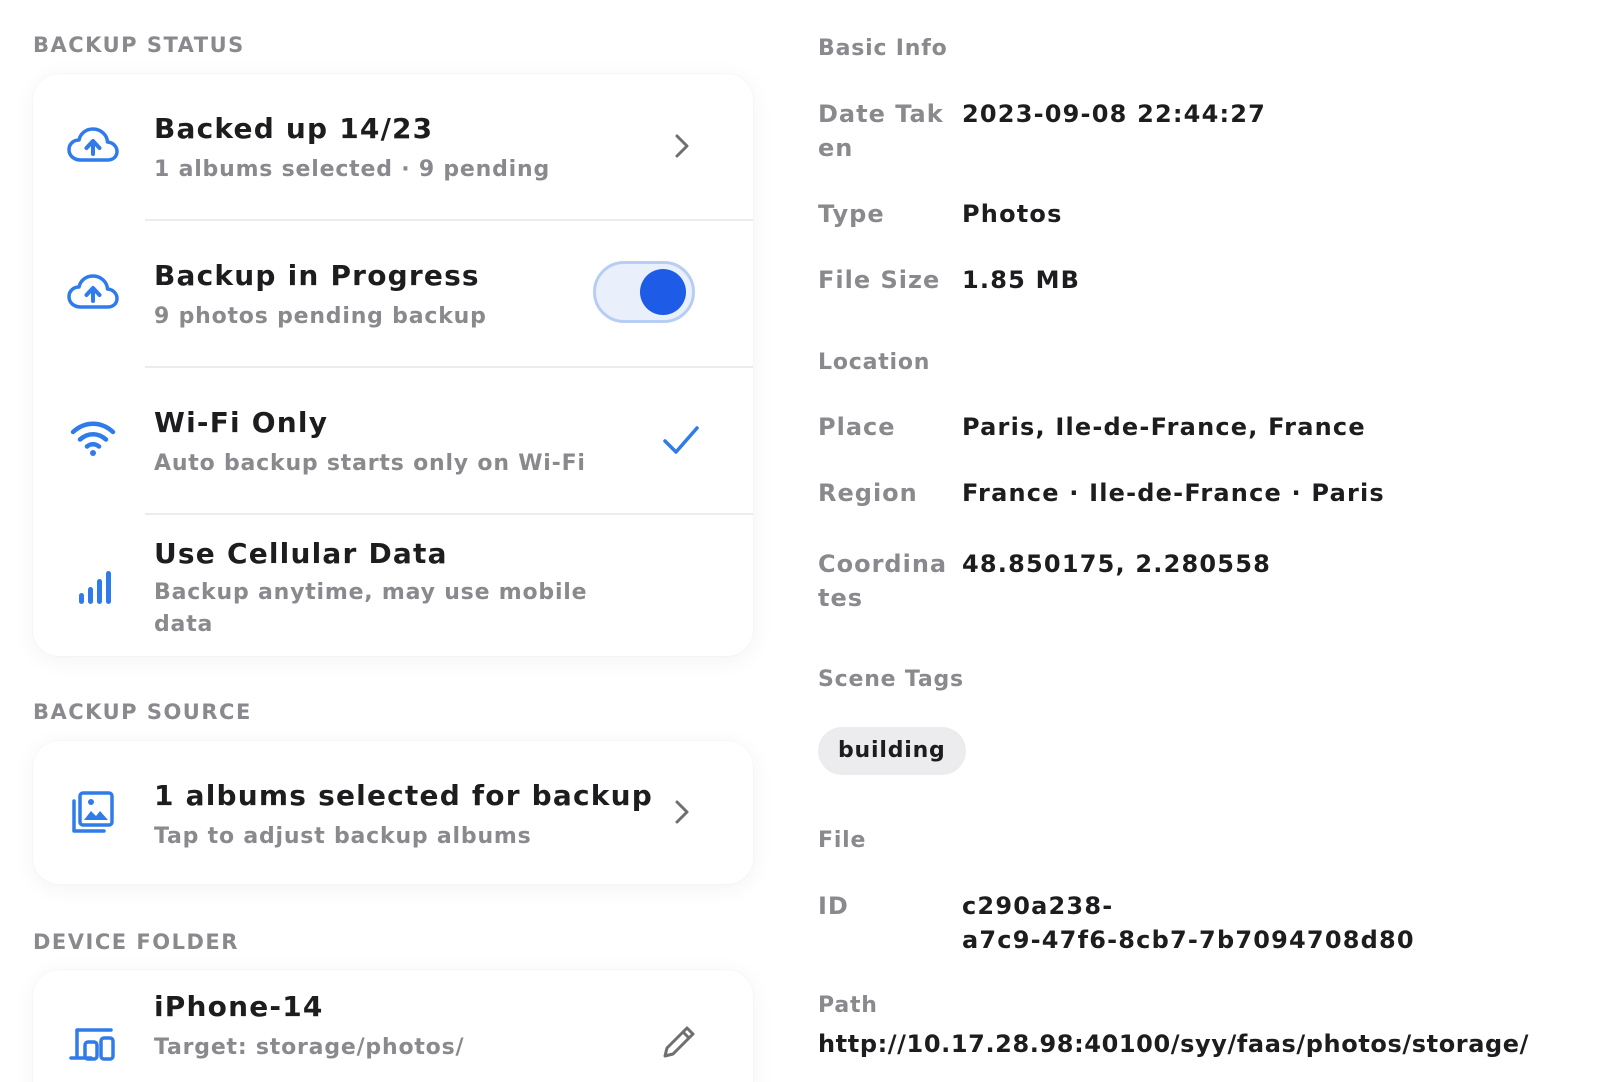 The image size is (1600, 1082). Describe the element at coordinates (239, 1006) in the screenshot. I see `device-folder-title: iPhone-14` at that location.